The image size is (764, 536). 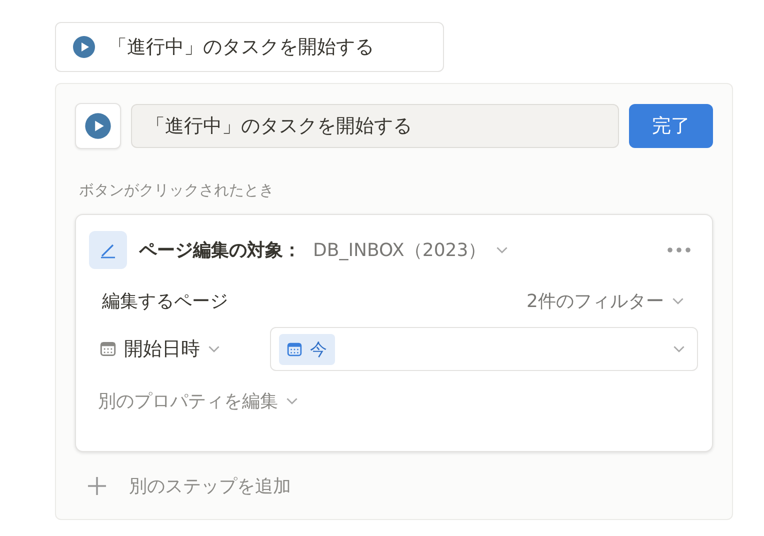 What do you see at coordinates (249, 47) in the screenshot?
I see `action-button: 「進行中」のタスクを開始する` at bounding box center [249, 47].